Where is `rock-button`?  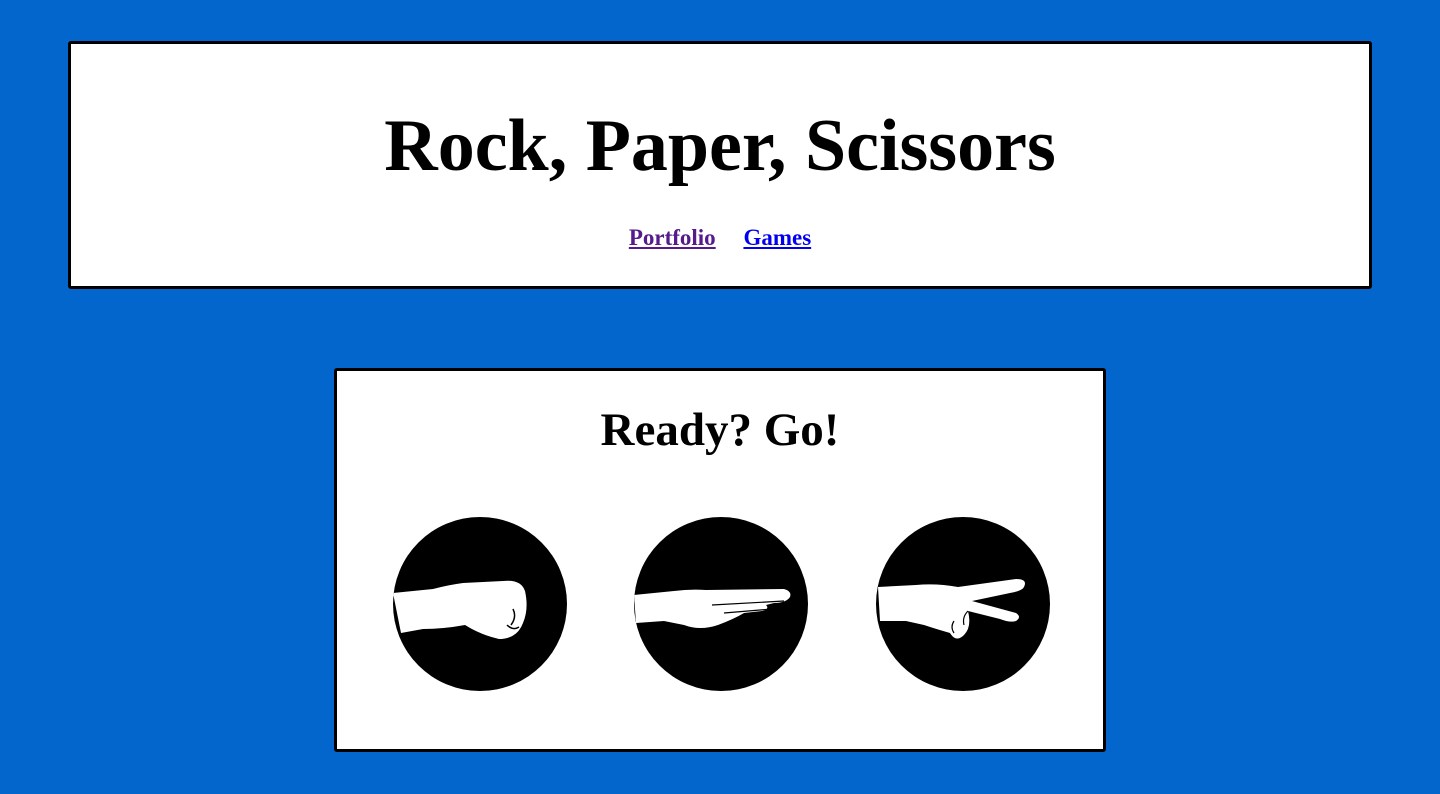 rock-button is located at coordinates (480, 604).